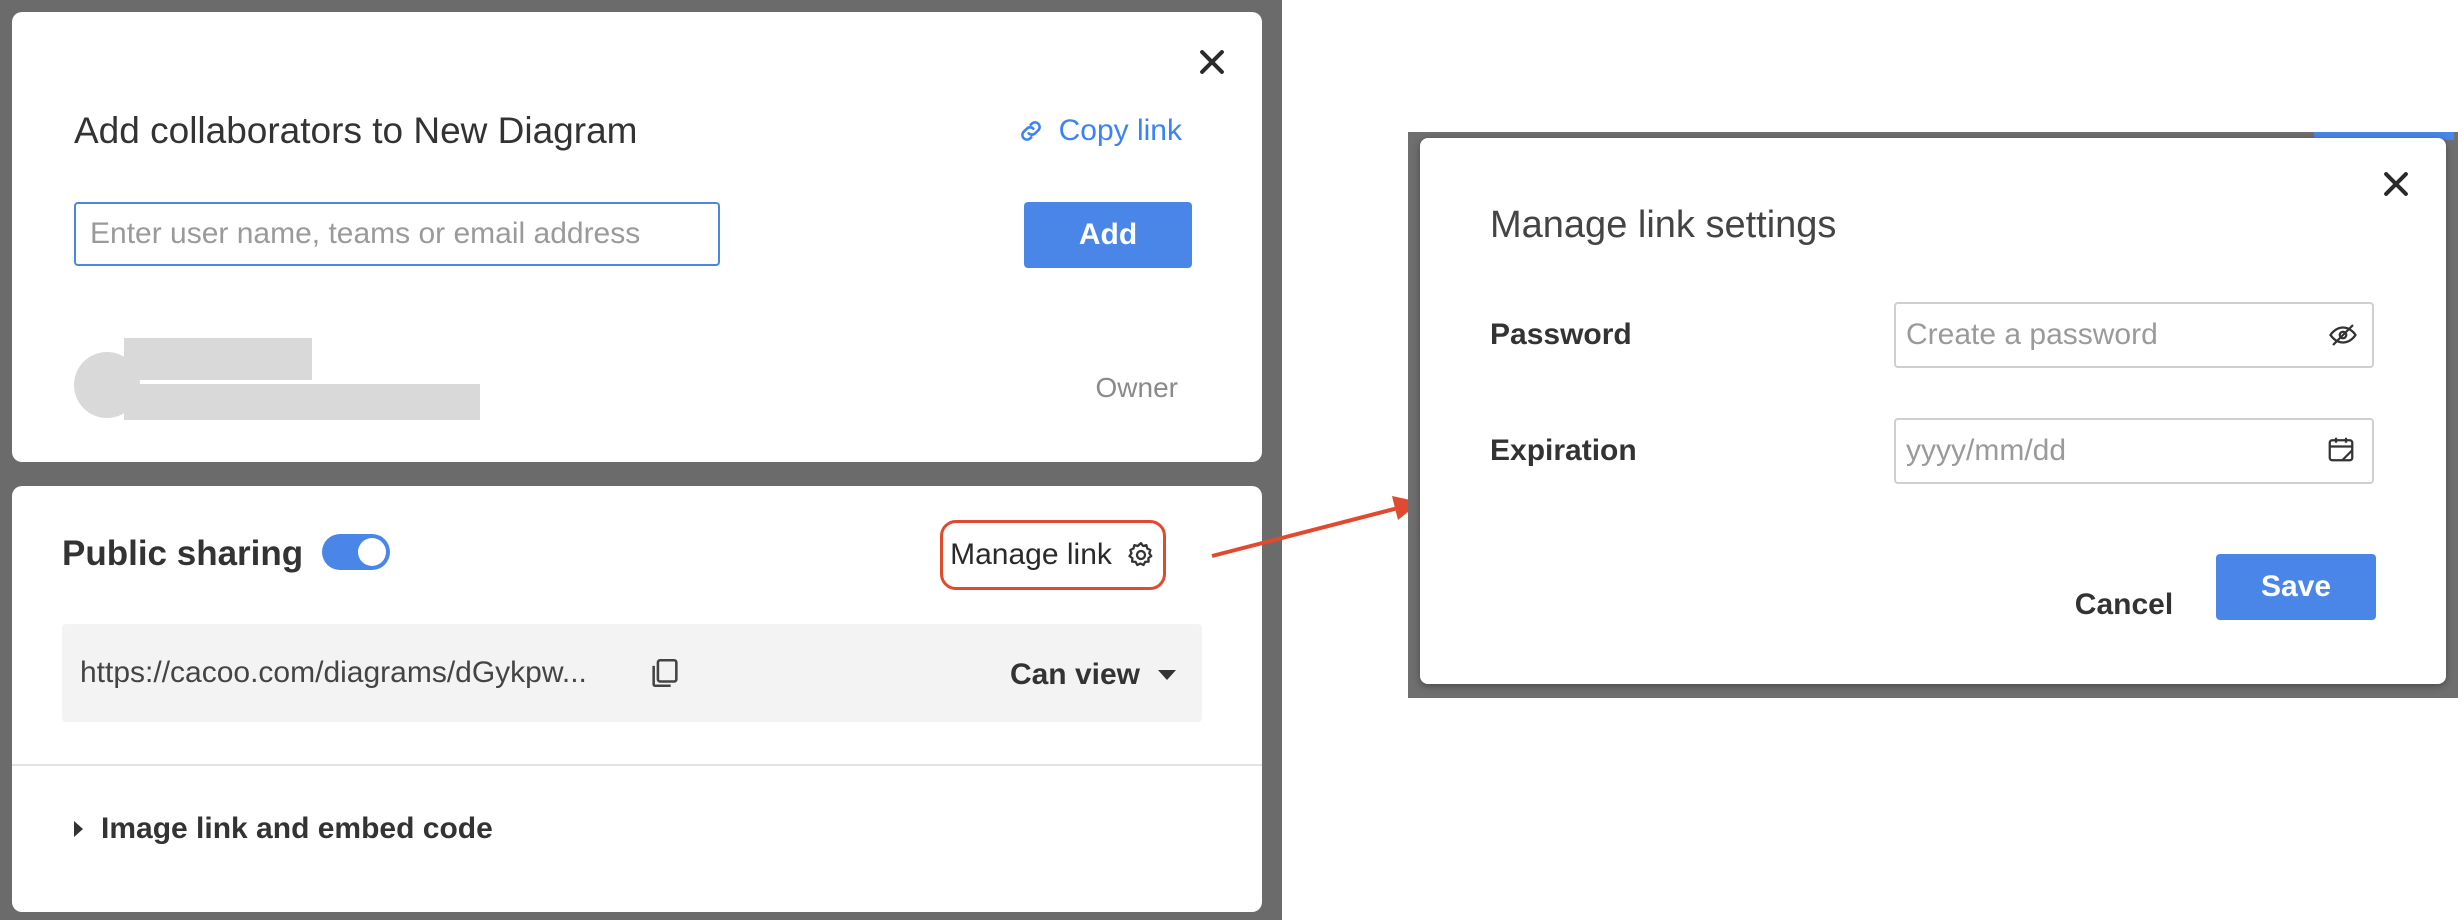 This screenshot has width=2462, height=920. Describe the element at coordinates (2296, 587) in the screenshot. I see `save-button: Save` at that location.